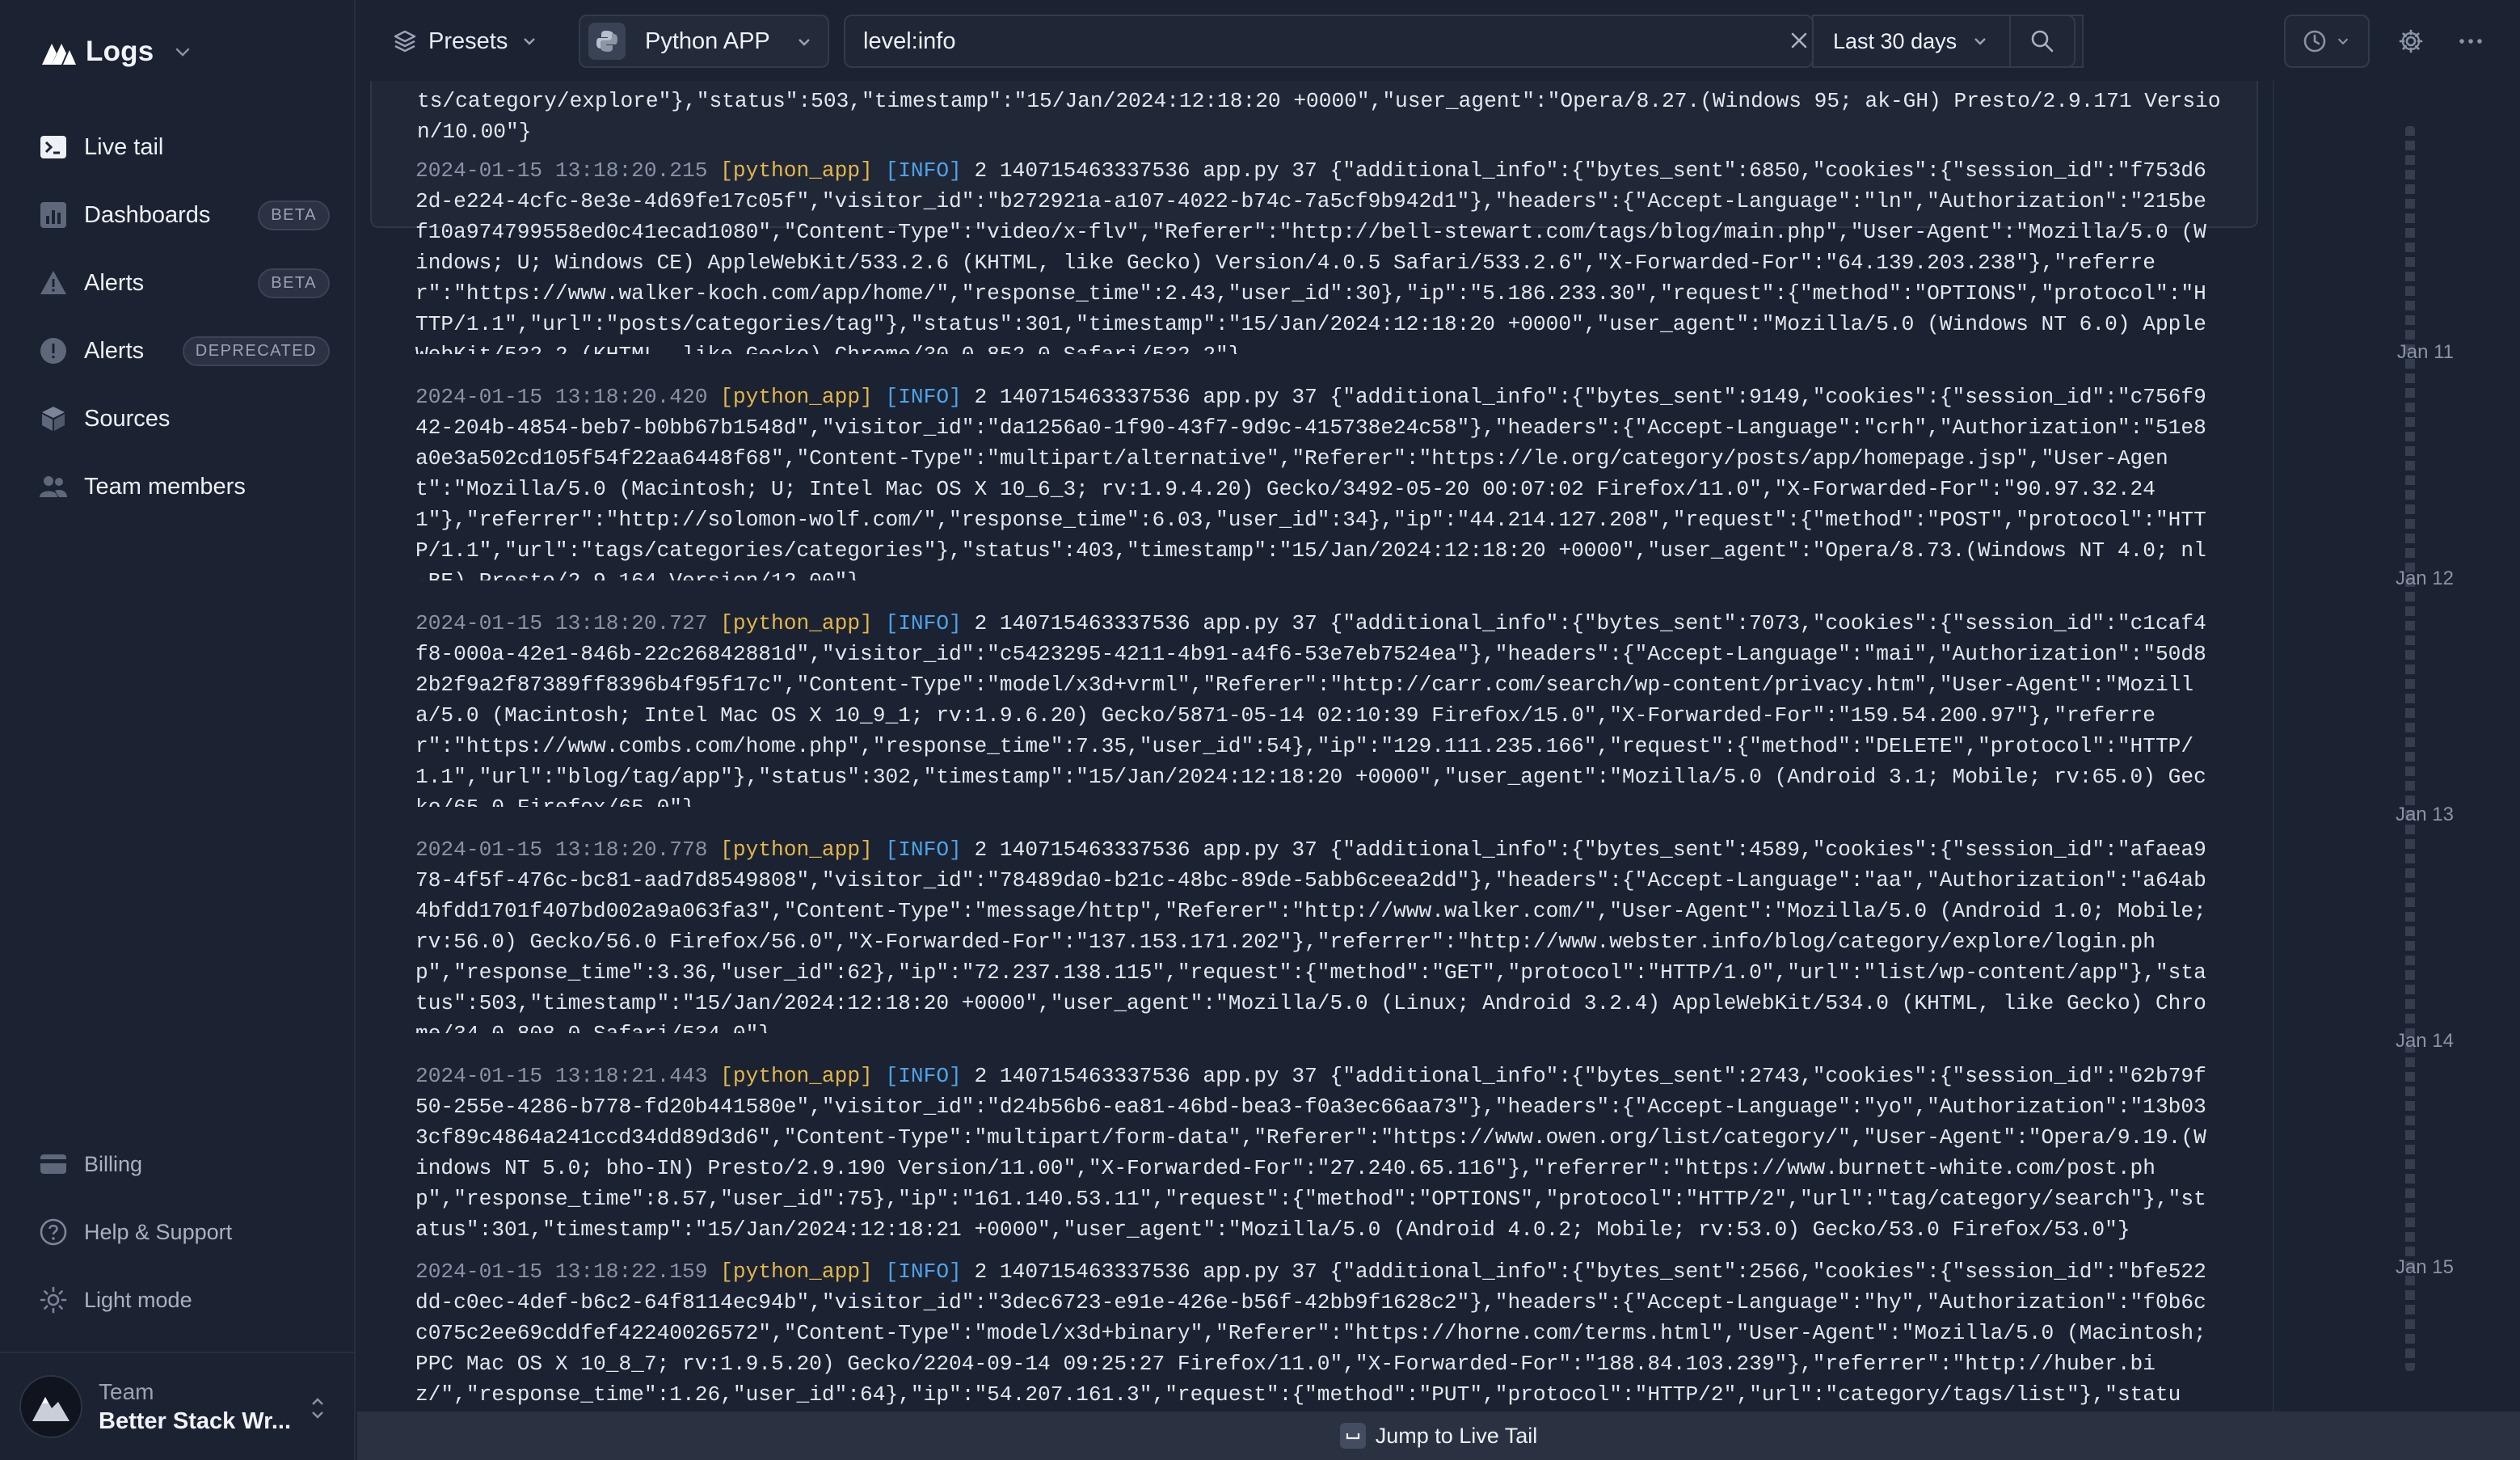  Describe the element at coordinates (256, 350) in the screenshot. I see `deprecated-badge: DEPRECATED` at that location.